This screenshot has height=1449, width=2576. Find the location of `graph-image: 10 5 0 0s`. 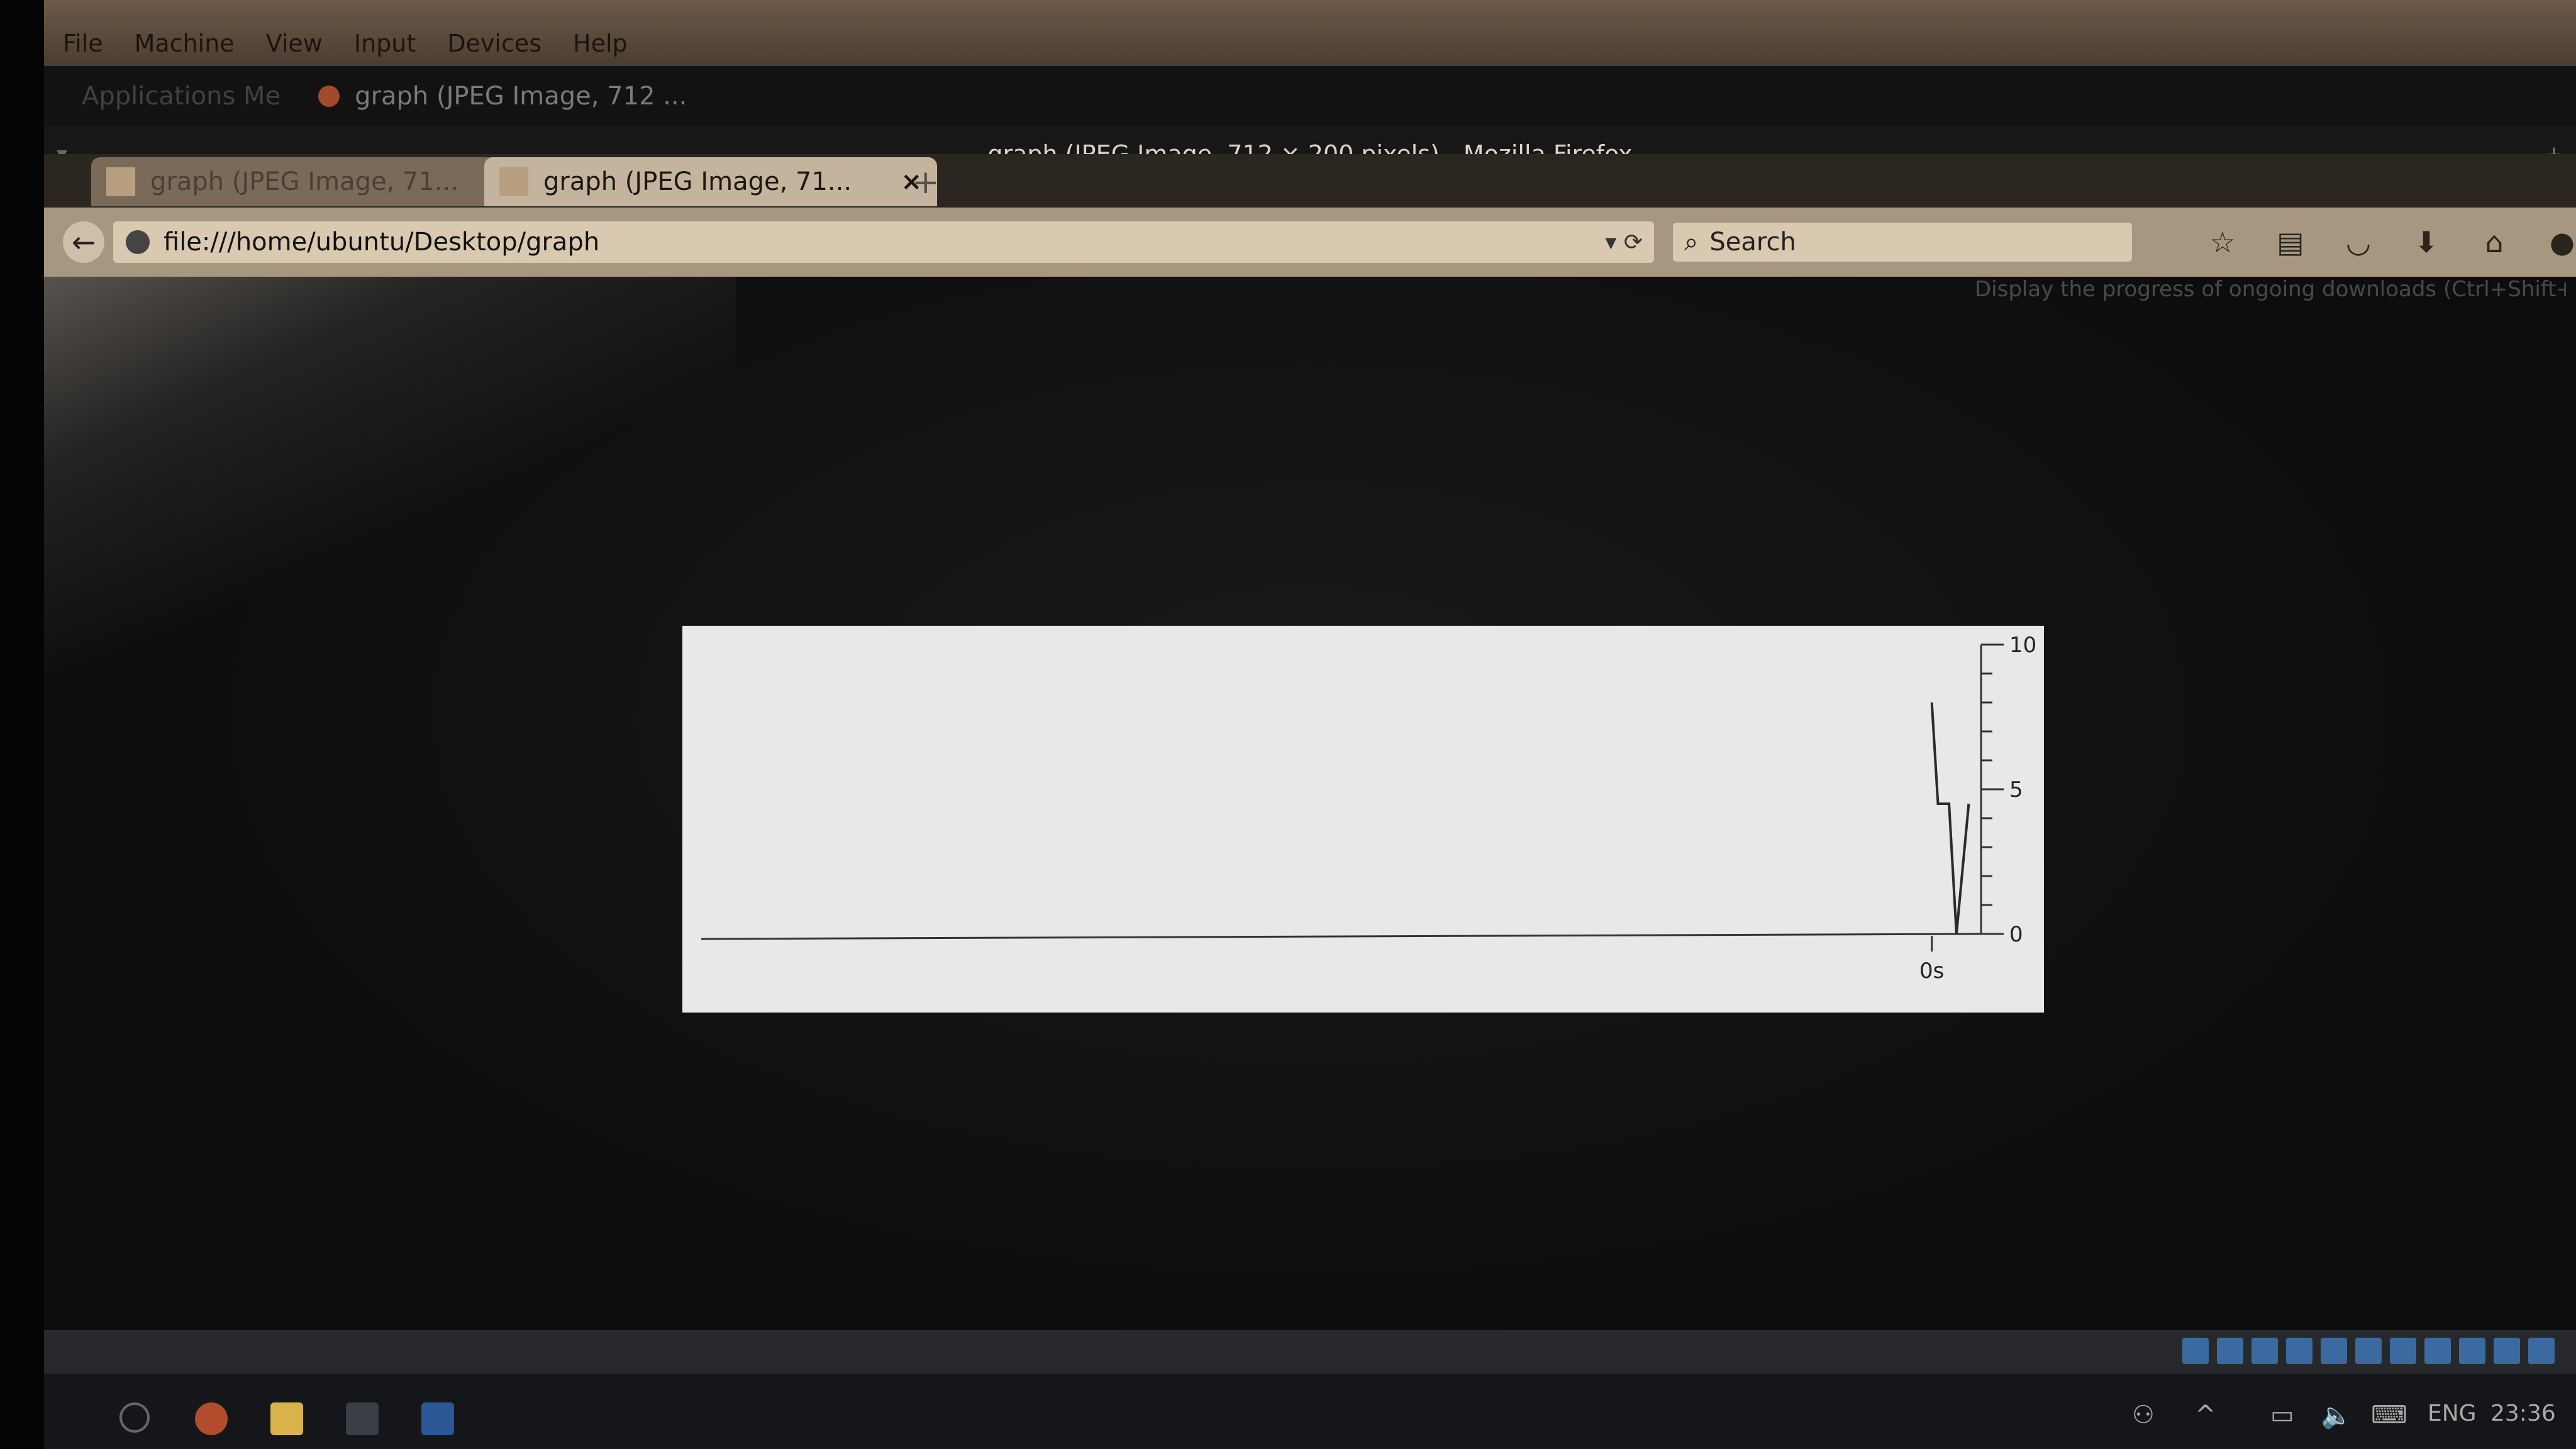

graph-image: 10 5 0 0s is located at coordinates (1363, 819).